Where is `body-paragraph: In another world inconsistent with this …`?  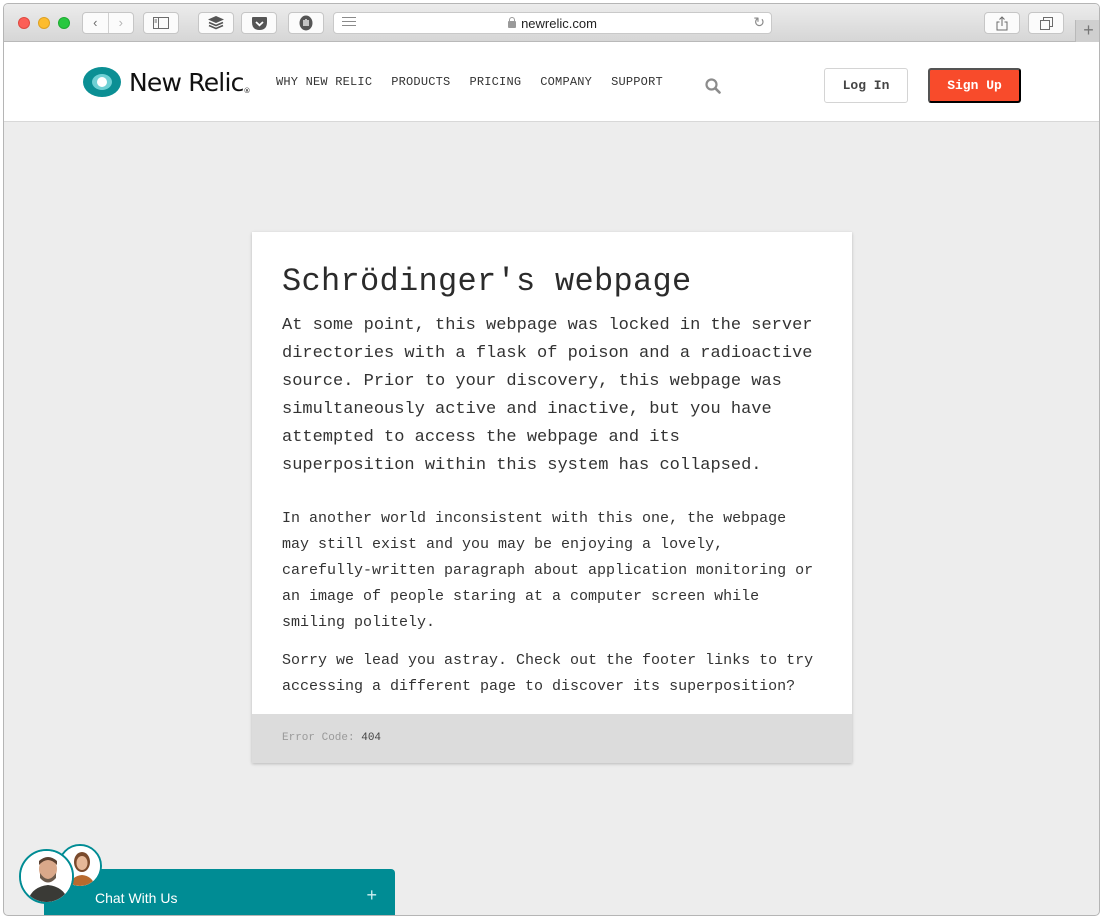
body-paragraph: In another world inconsistent with this … is located at coordinates (548, 570).